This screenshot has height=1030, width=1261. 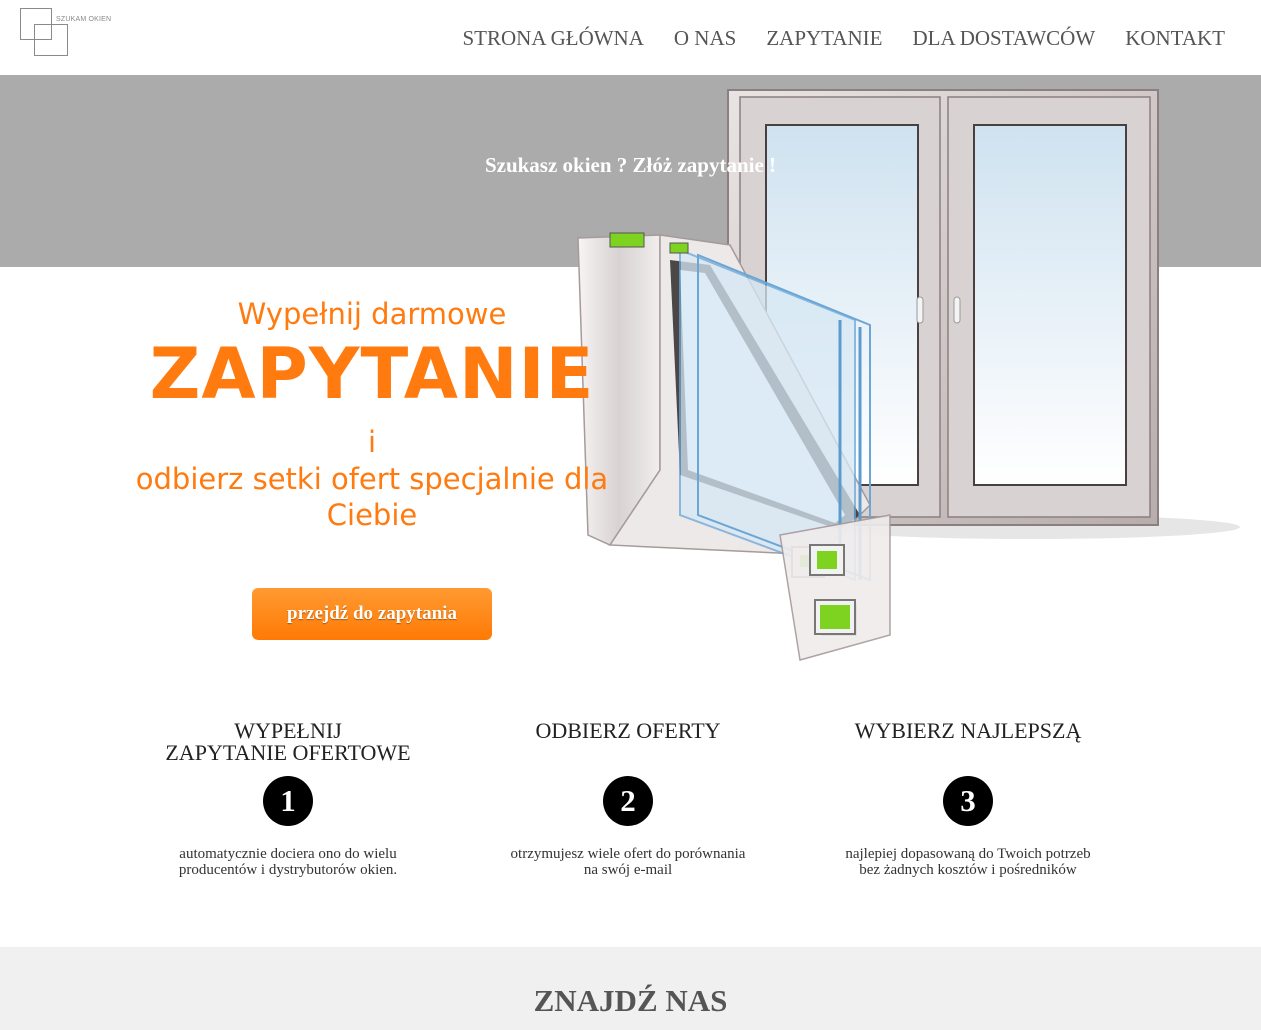 I want to click on hero-line-and: i, so click(x=372, y=442).